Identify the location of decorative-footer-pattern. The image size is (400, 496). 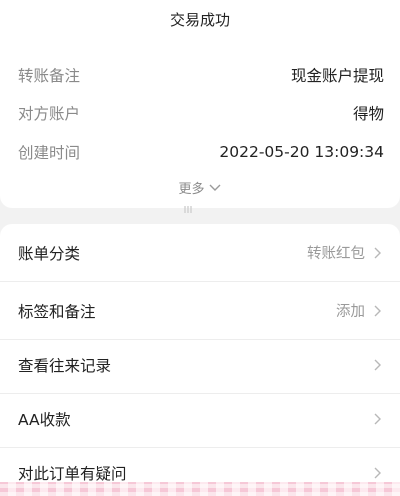
(200, 489).